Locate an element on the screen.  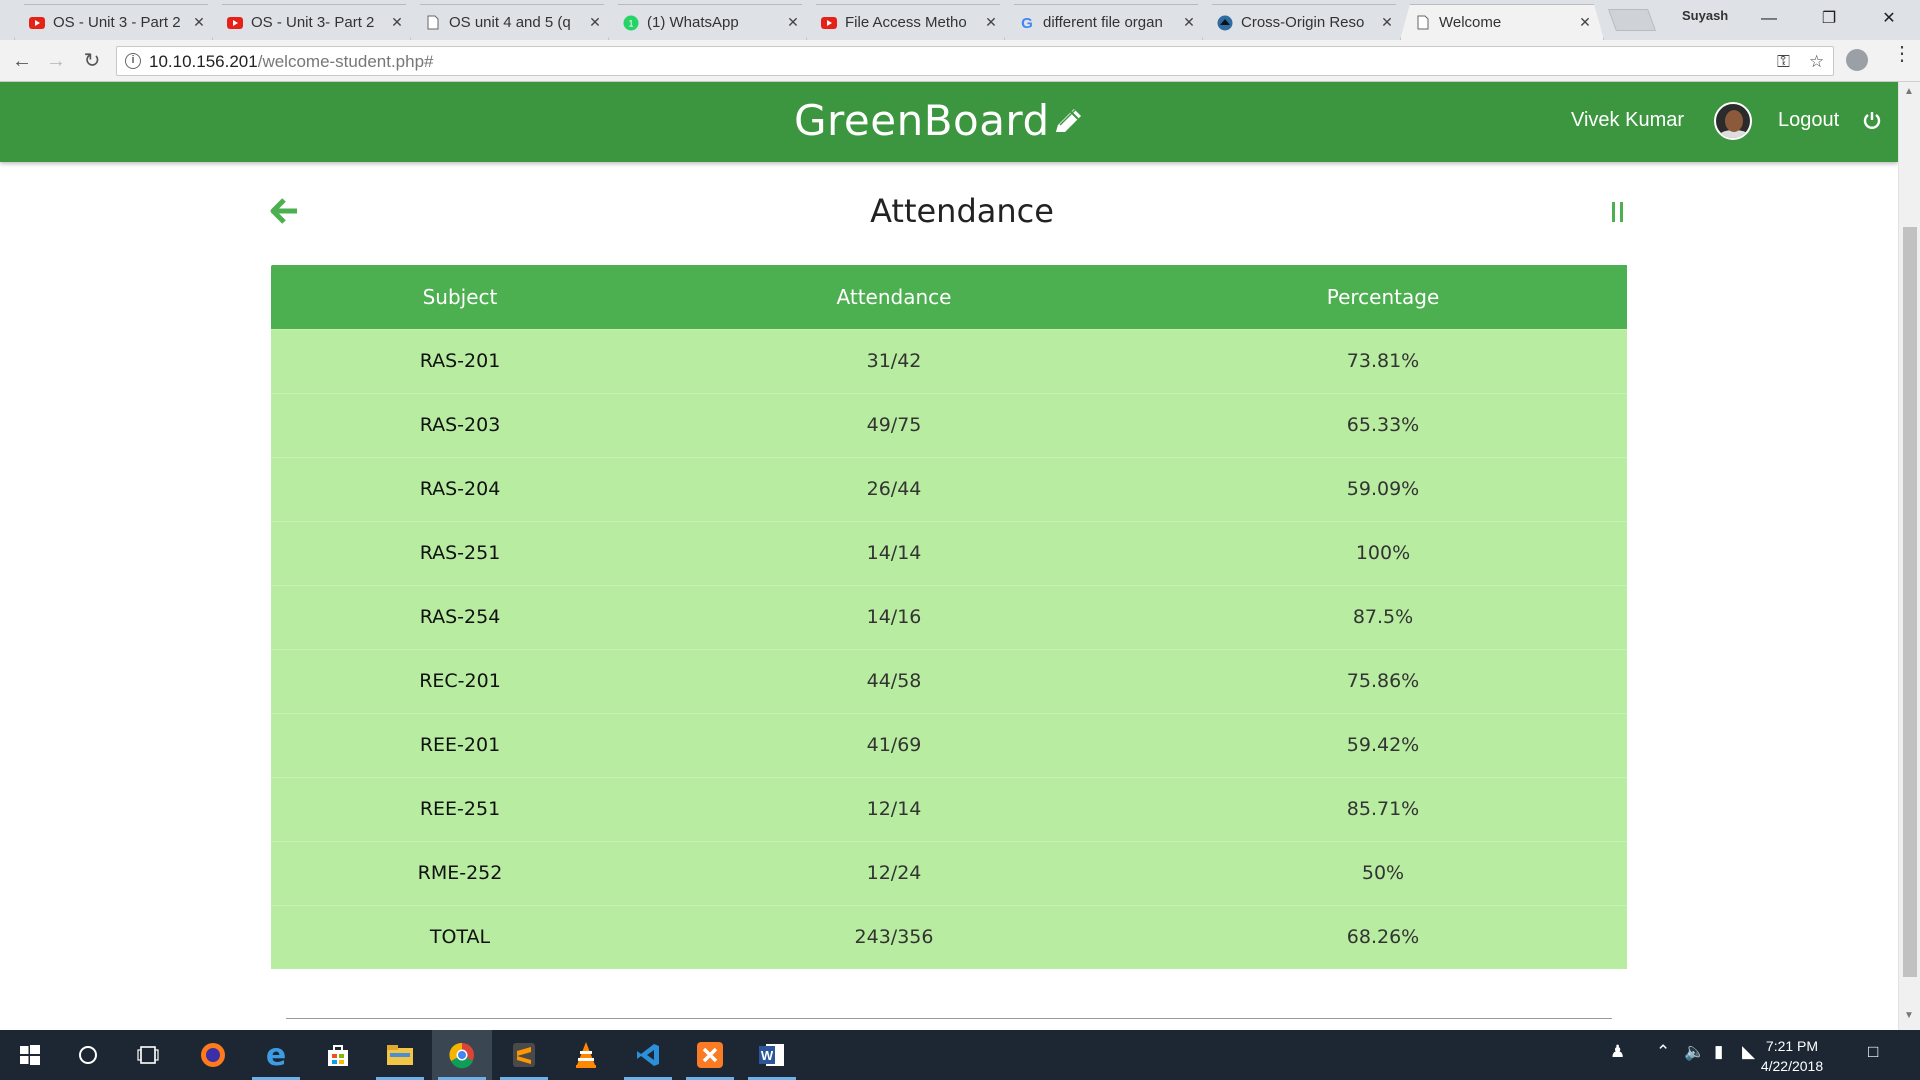
store-icon is located at coordinates (338, 1055).